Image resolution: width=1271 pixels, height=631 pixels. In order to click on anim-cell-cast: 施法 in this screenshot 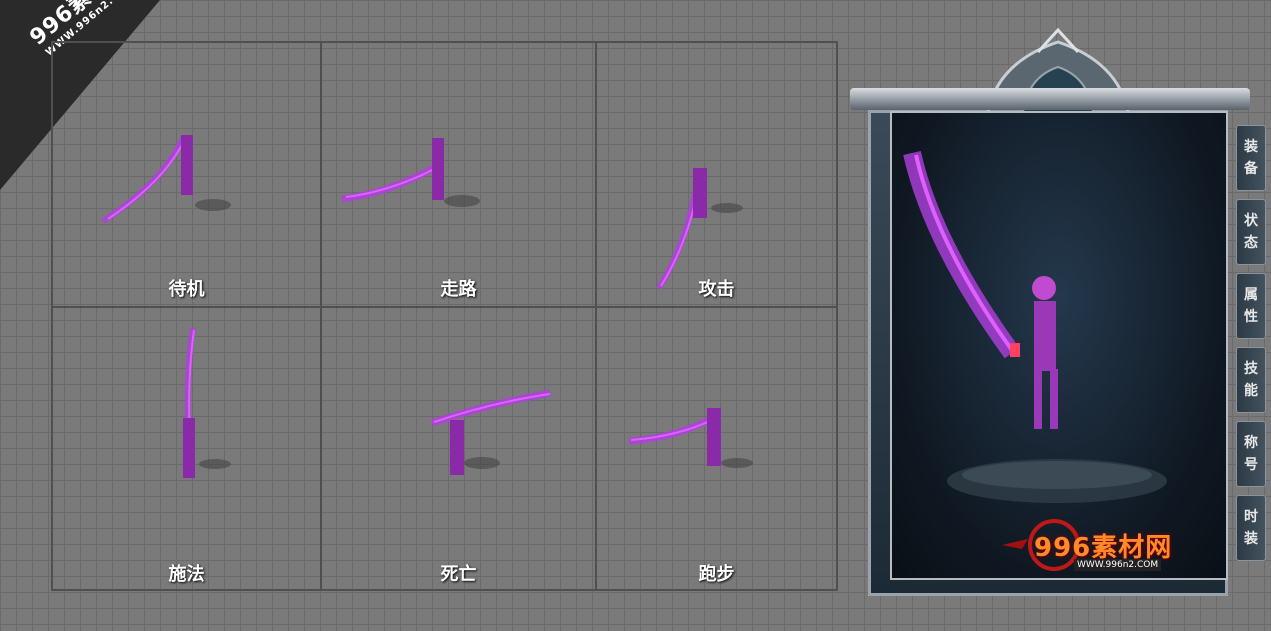, I will do `click(187, 448)`.